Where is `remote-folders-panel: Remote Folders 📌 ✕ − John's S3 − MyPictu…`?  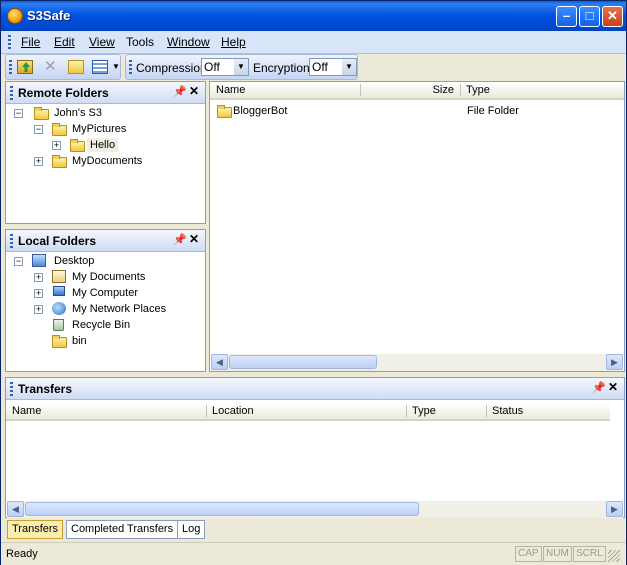
remote-folders-panel: Remote Folders 📌 ✕ − John's S3 − MyPictu… is located at coordinates (105, 152).